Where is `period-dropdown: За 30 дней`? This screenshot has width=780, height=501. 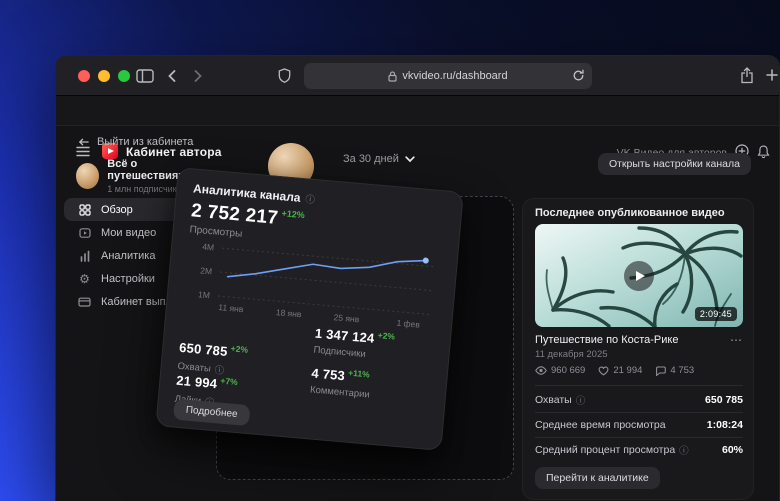 period-dropdown: За 30 дней is located at coordinates (379, 159).